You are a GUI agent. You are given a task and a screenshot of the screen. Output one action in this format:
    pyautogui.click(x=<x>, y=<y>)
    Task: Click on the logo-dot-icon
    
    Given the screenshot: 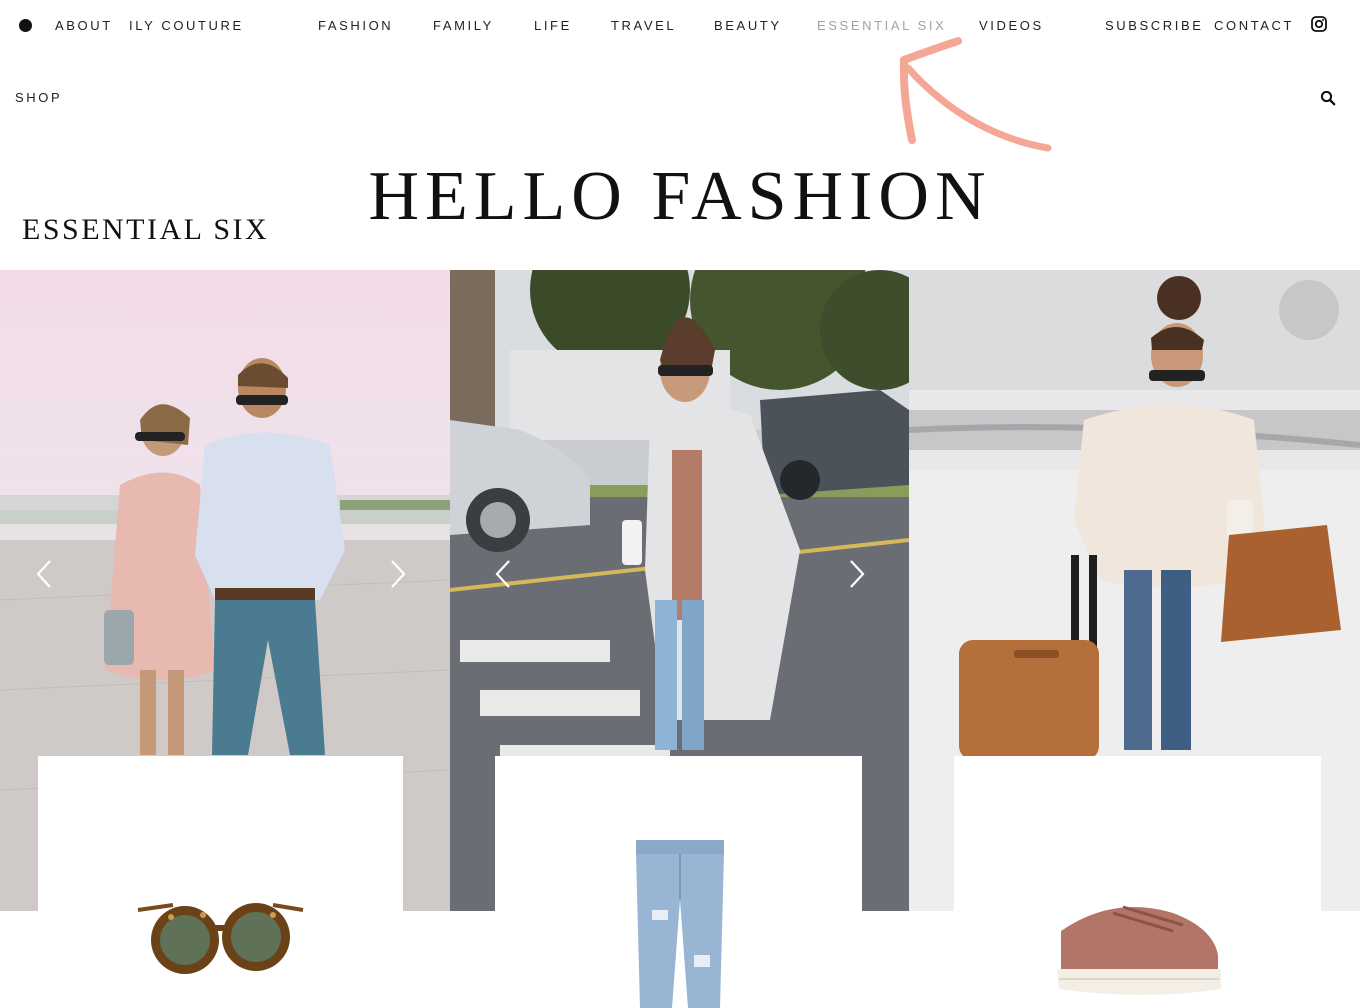 What is the action you would take?
    pyautogui.click(x=25, y=25)
    